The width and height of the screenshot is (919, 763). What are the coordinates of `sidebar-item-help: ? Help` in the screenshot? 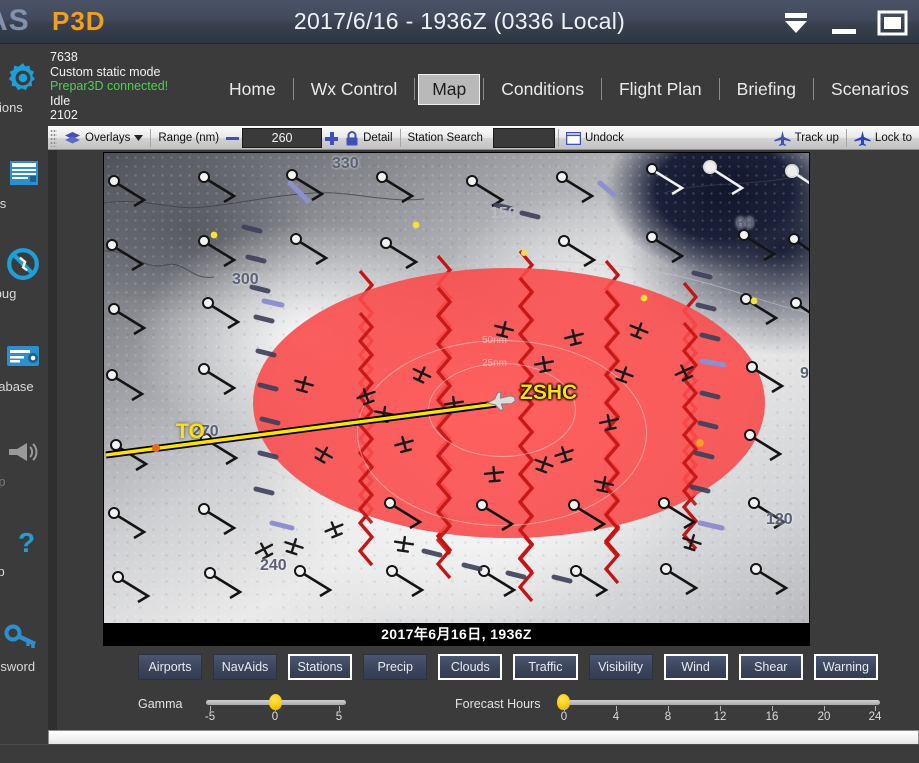 It's located at (24, 555).